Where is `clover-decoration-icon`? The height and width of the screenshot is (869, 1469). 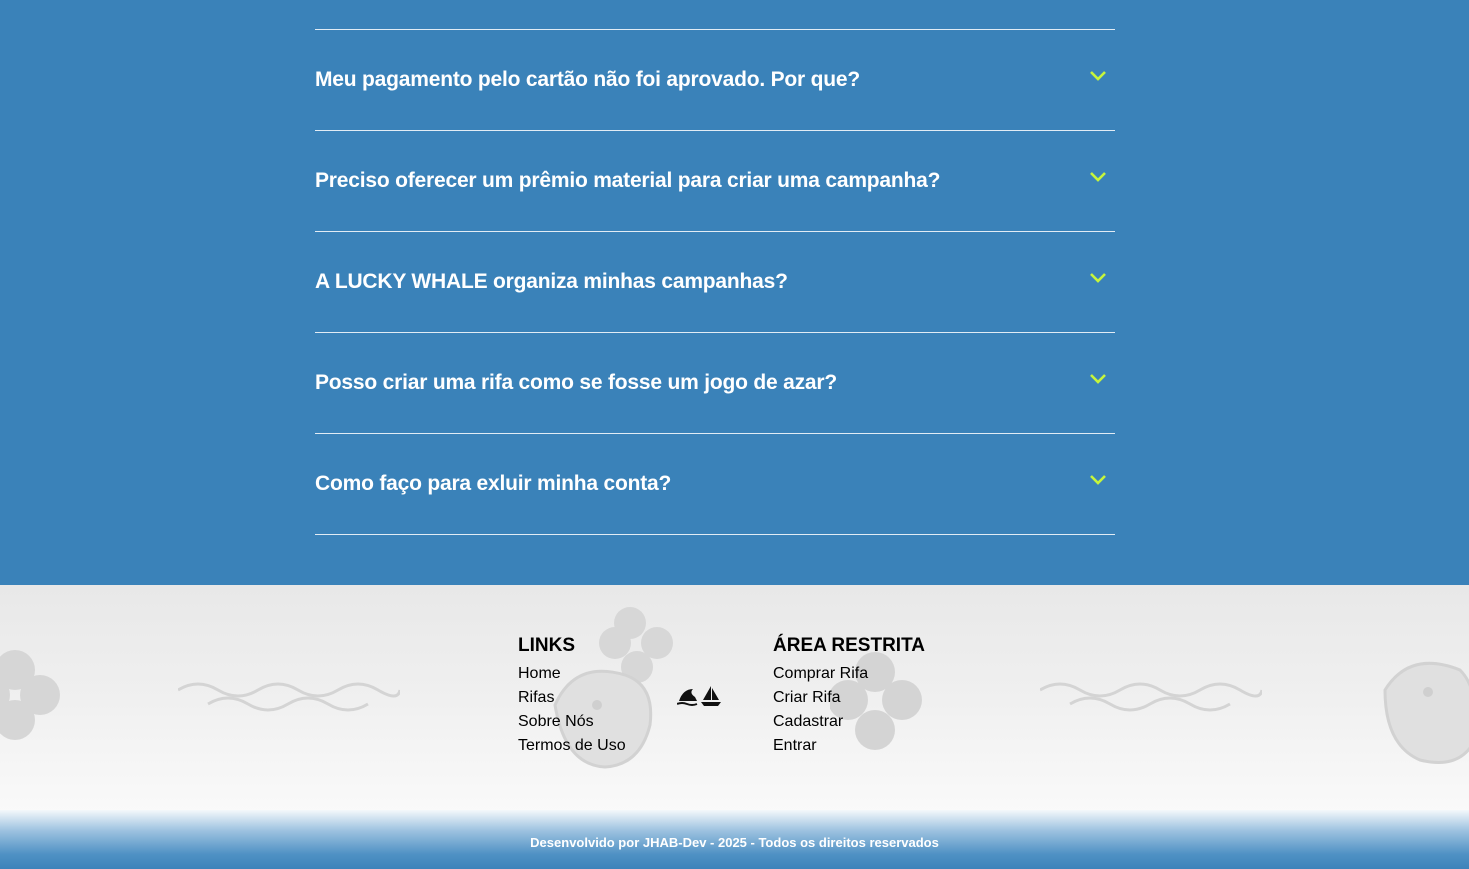
clover-decoration-icon is located at coordinates (30, 695).